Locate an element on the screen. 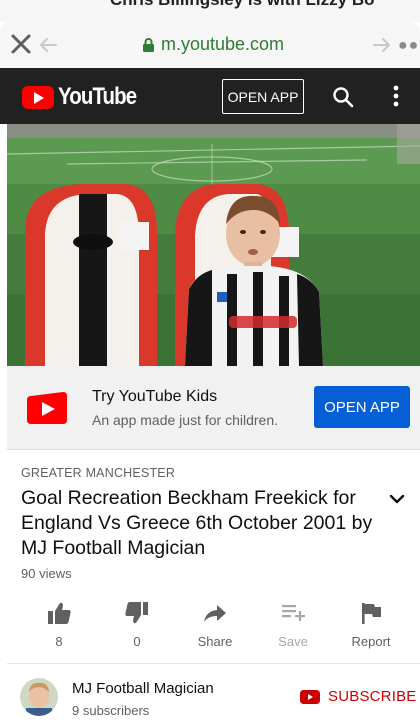  save-label: Save is located at coordinates (293, 641).